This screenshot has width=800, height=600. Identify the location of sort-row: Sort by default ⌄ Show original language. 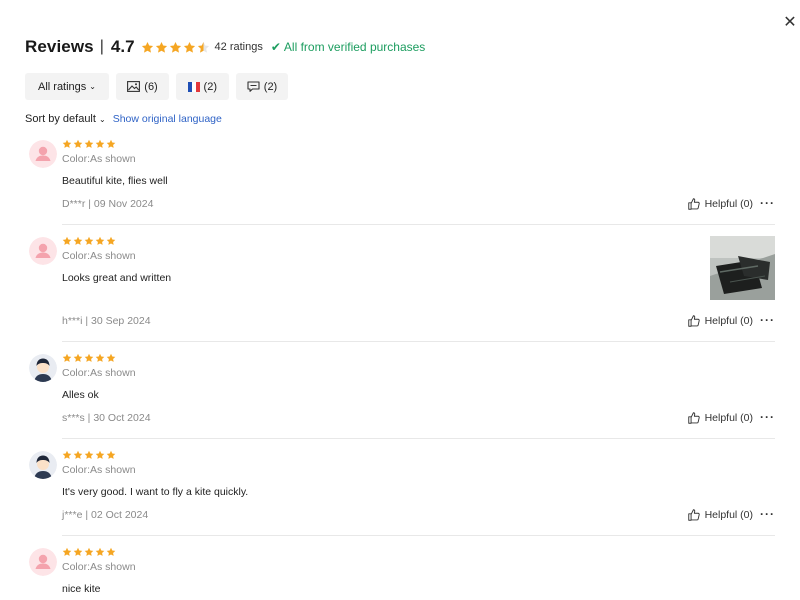
(123, 119).